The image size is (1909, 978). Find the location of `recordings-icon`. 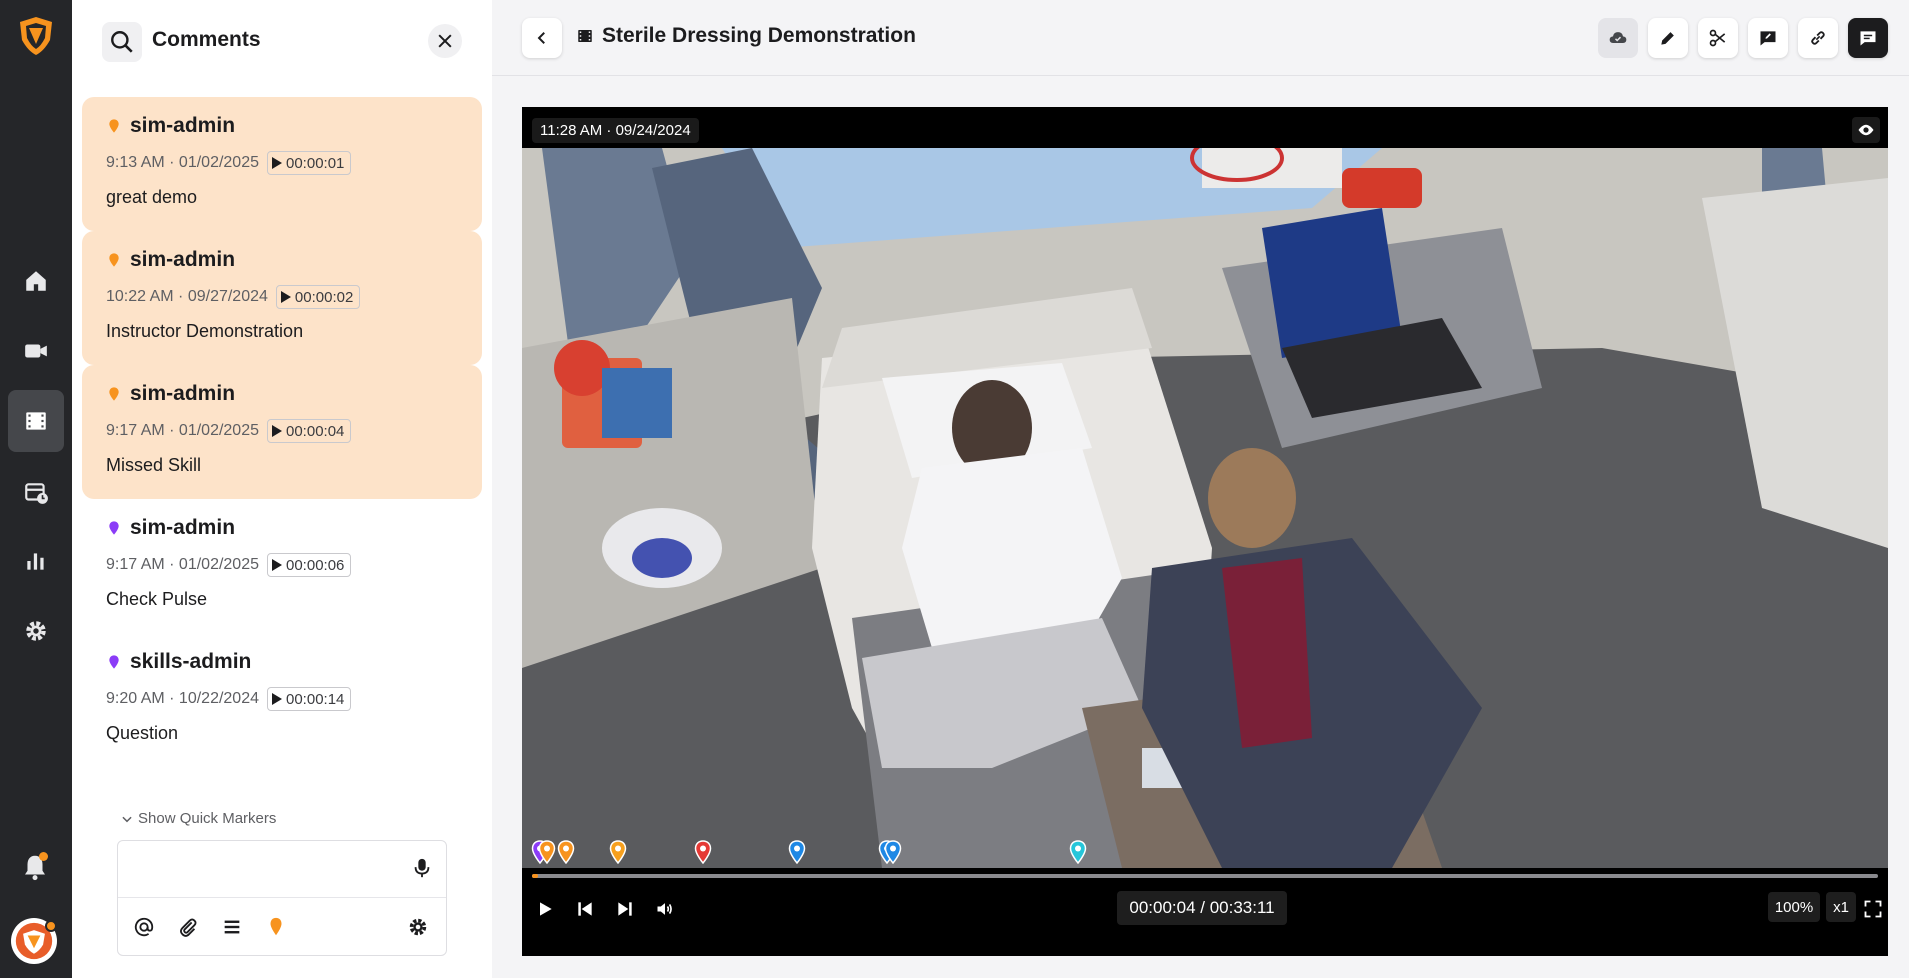

recordings-icon is located at coordinates (36, 421).